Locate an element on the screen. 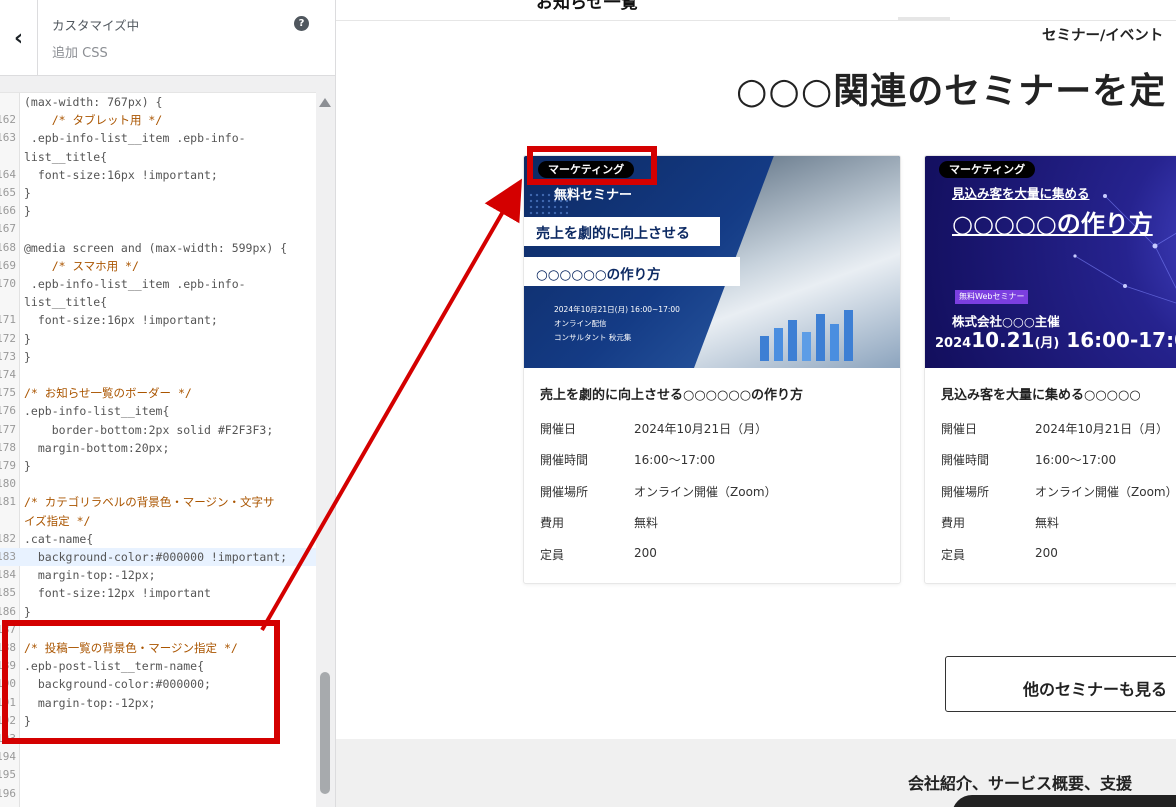 This screenshot has width=1176, height=807. line-number: 167 is located at coordinates (8, 229).